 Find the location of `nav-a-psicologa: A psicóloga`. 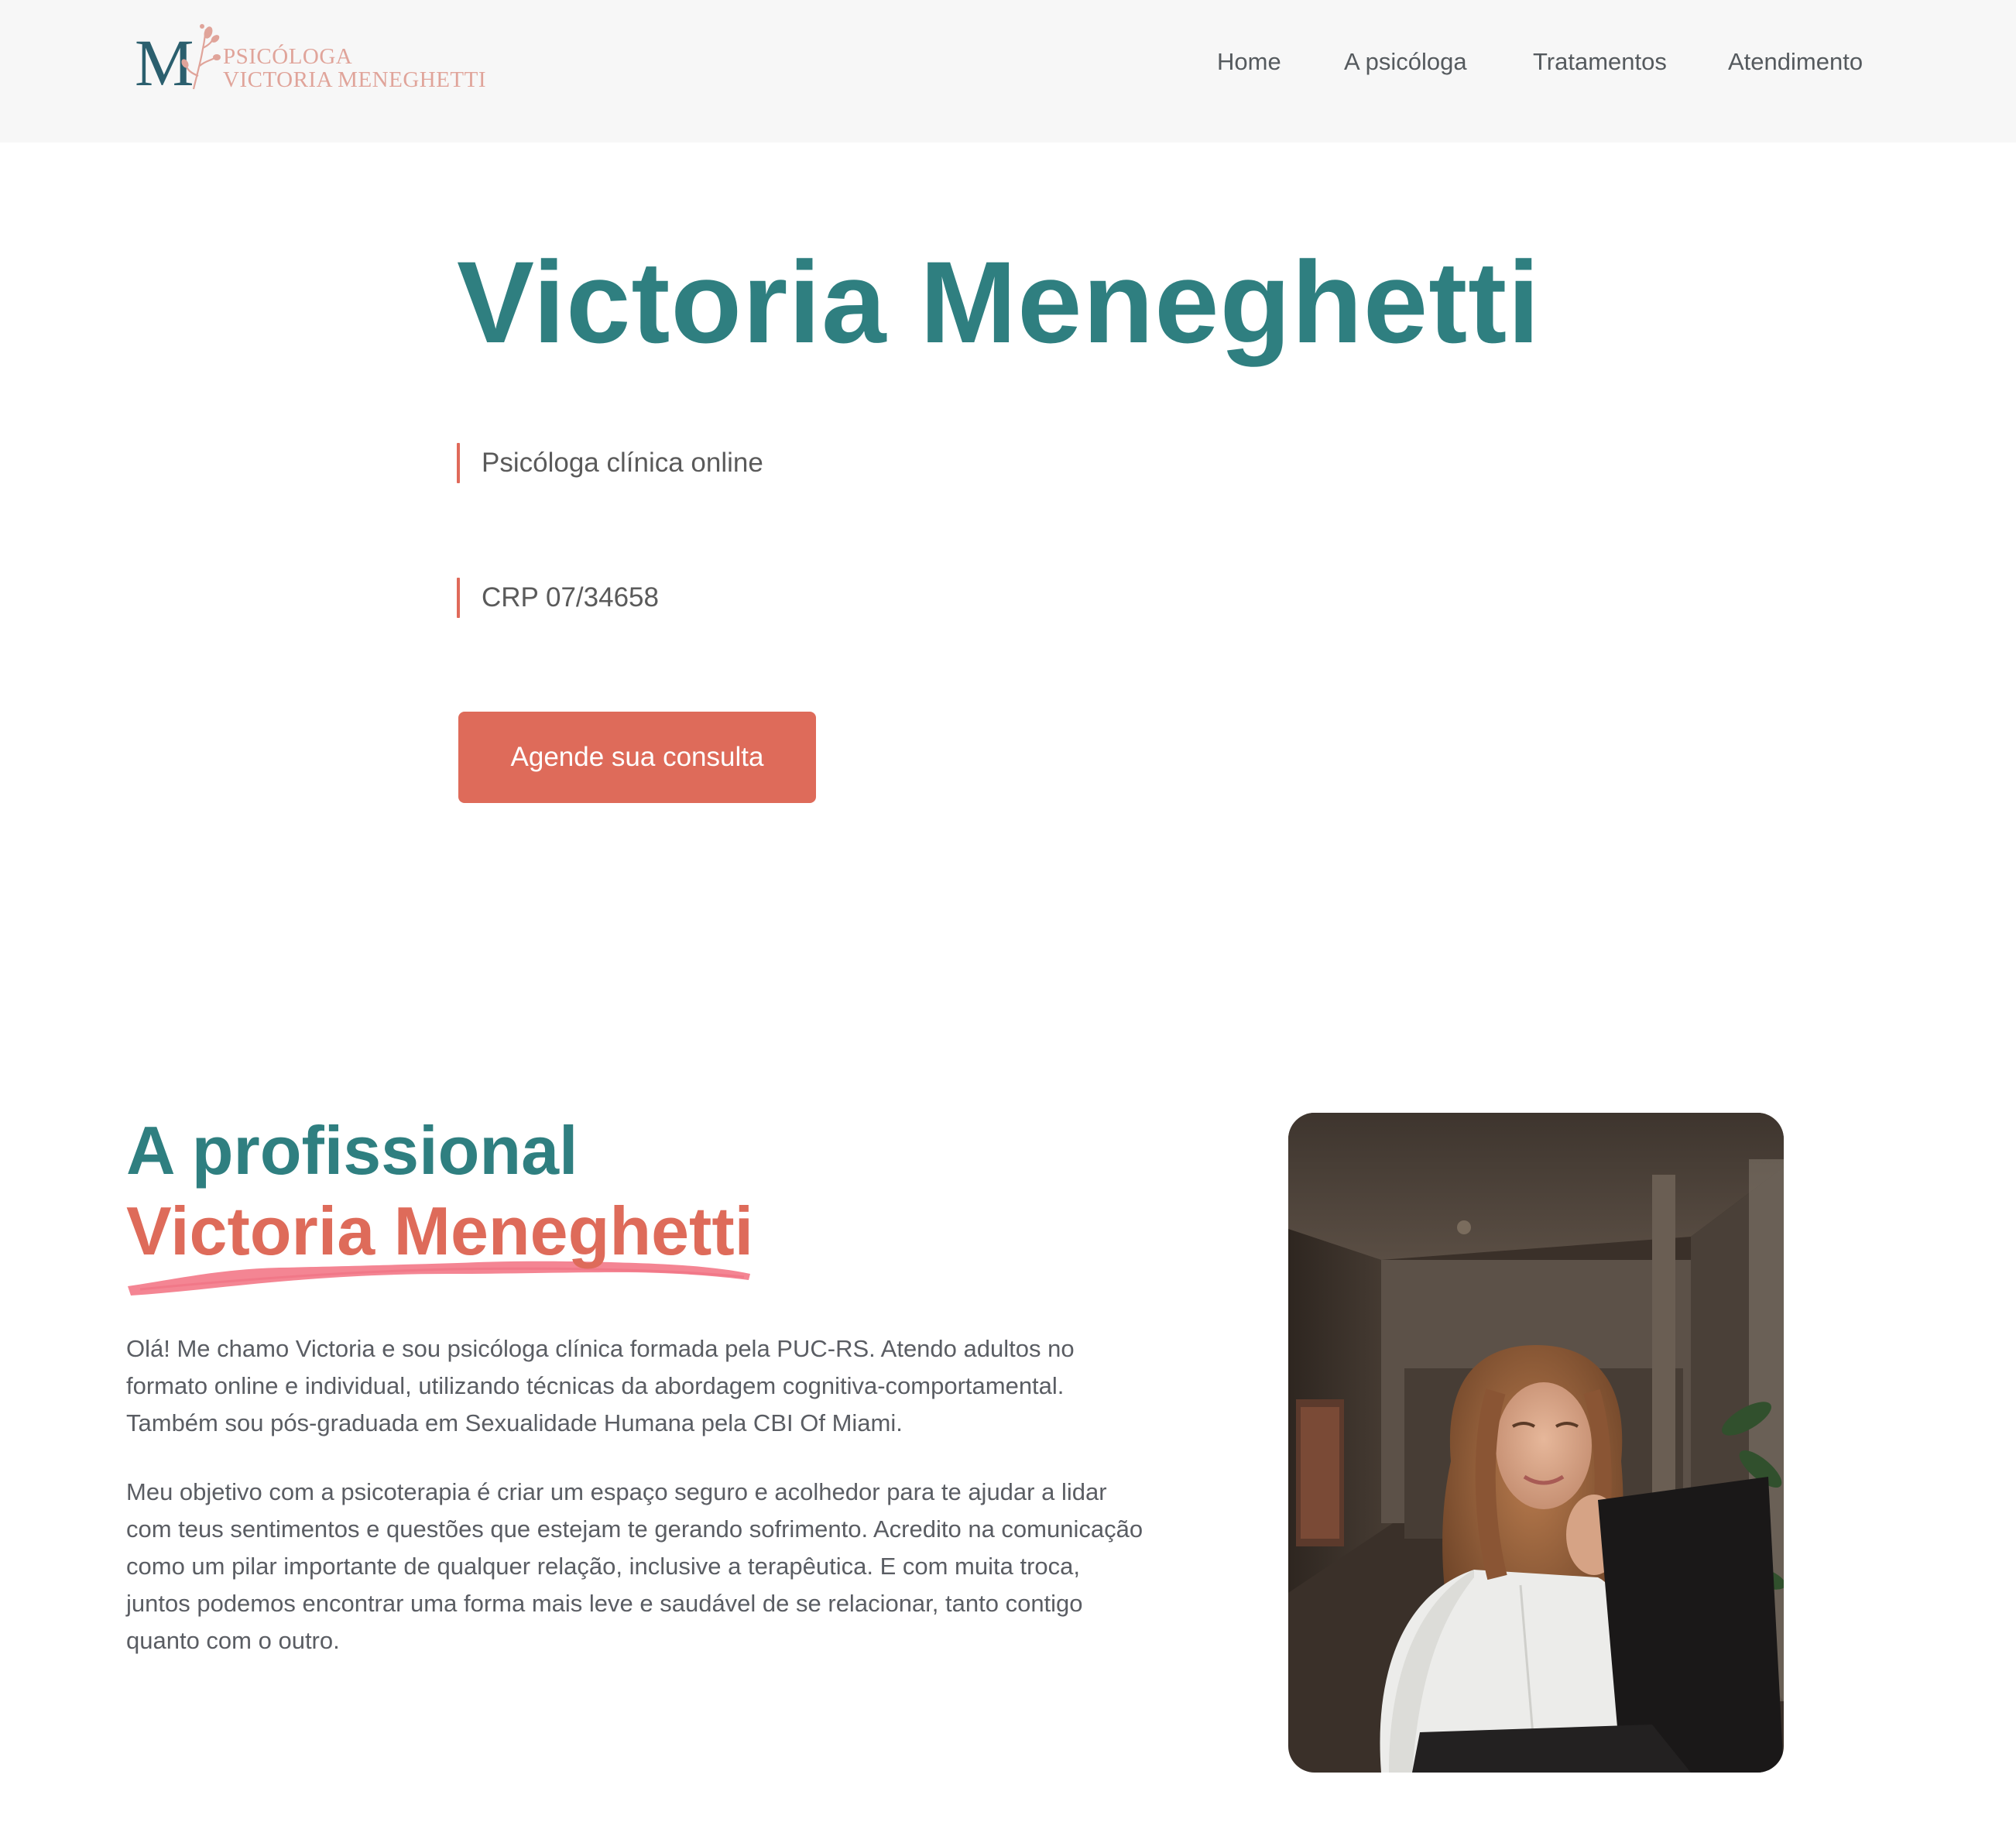

nav-a-psicologa: A psicóloga is located at coordinates (1405, 62).